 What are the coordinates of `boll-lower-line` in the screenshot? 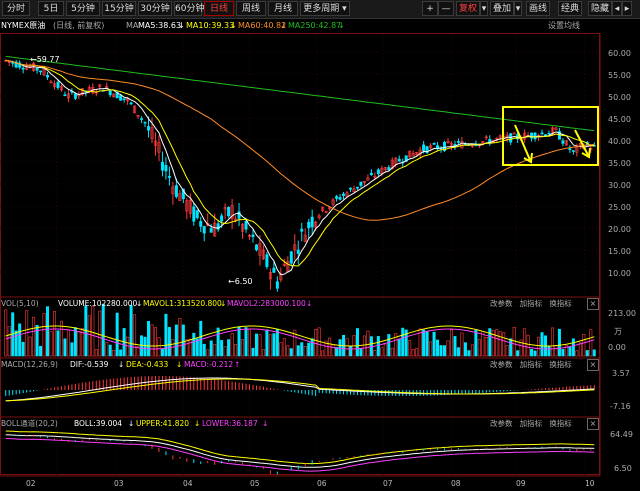 It's located at (300, 455).